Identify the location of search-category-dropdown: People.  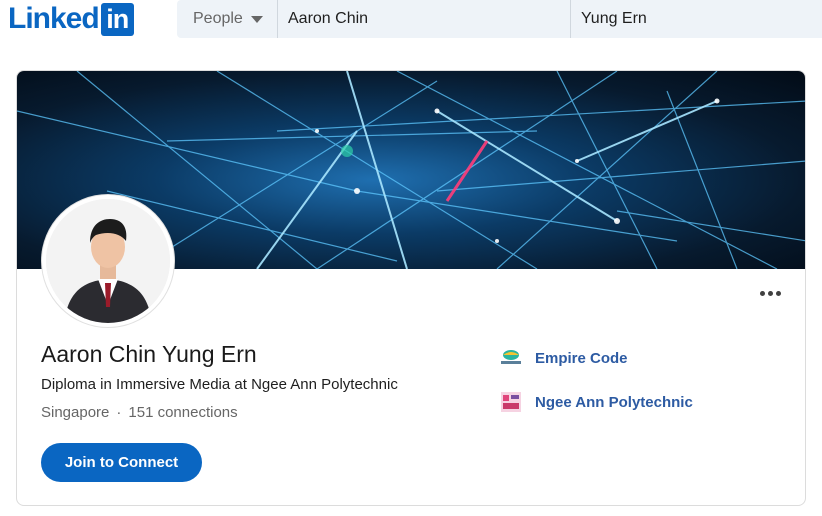
(227, 19).